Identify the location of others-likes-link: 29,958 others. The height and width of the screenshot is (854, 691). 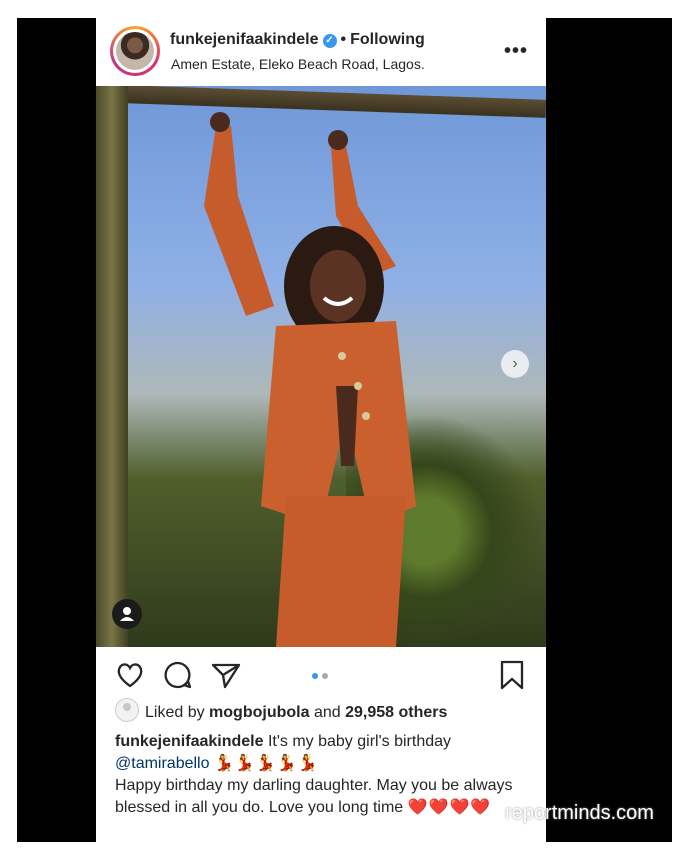
(396, 712).